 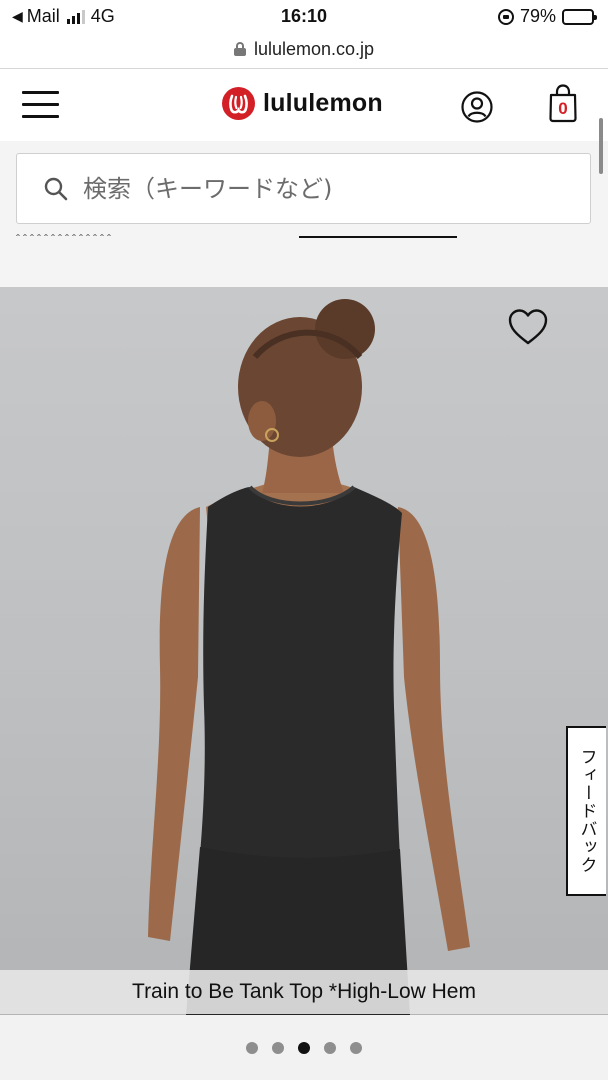 I want to click on status-right: 79%, so click(x=547, y=16).